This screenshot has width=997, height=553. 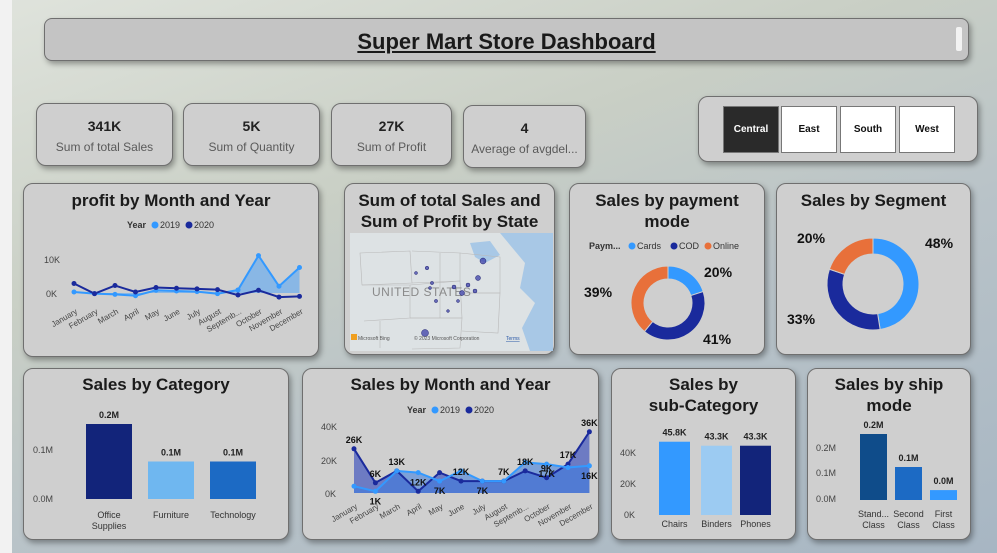 What do you see at coordinates (187, 275) in the screenshot?
I see `series-area-2019` at bounding box center [187, 275].